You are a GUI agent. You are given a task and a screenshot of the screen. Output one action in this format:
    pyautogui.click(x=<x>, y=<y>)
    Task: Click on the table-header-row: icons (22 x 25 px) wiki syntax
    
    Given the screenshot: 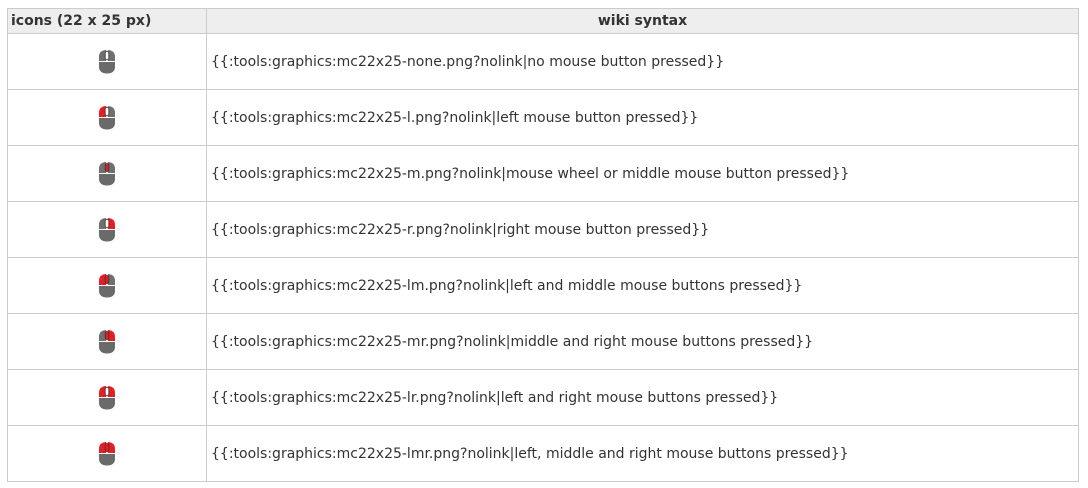 What is the action you would take?
    pyautogui.click(x=543, y=21)
    